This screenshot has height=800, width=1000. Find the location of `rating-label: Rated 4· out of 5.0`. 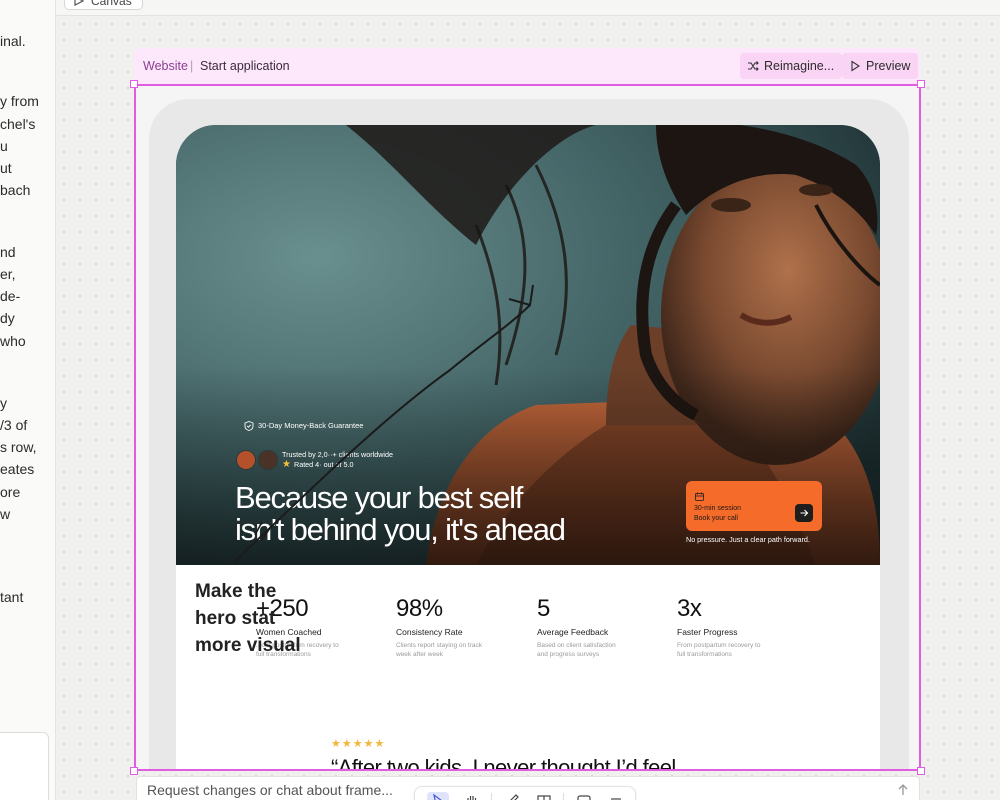

rating-label: Rated 4· out of 5.0 is located at coordinates (324, 464).